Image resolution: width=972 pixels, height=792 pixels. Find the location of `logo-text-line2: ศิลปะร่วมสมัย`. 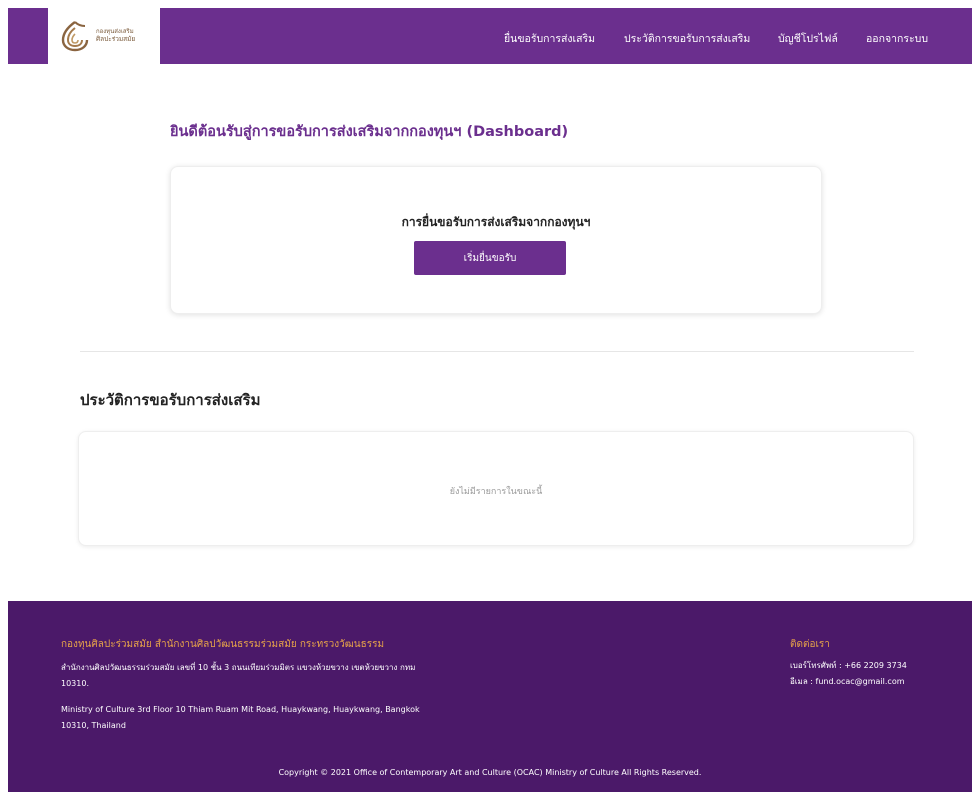

logo-text-line2: ศิลปะร่วมสมัย is located at coordinates (116, 39).